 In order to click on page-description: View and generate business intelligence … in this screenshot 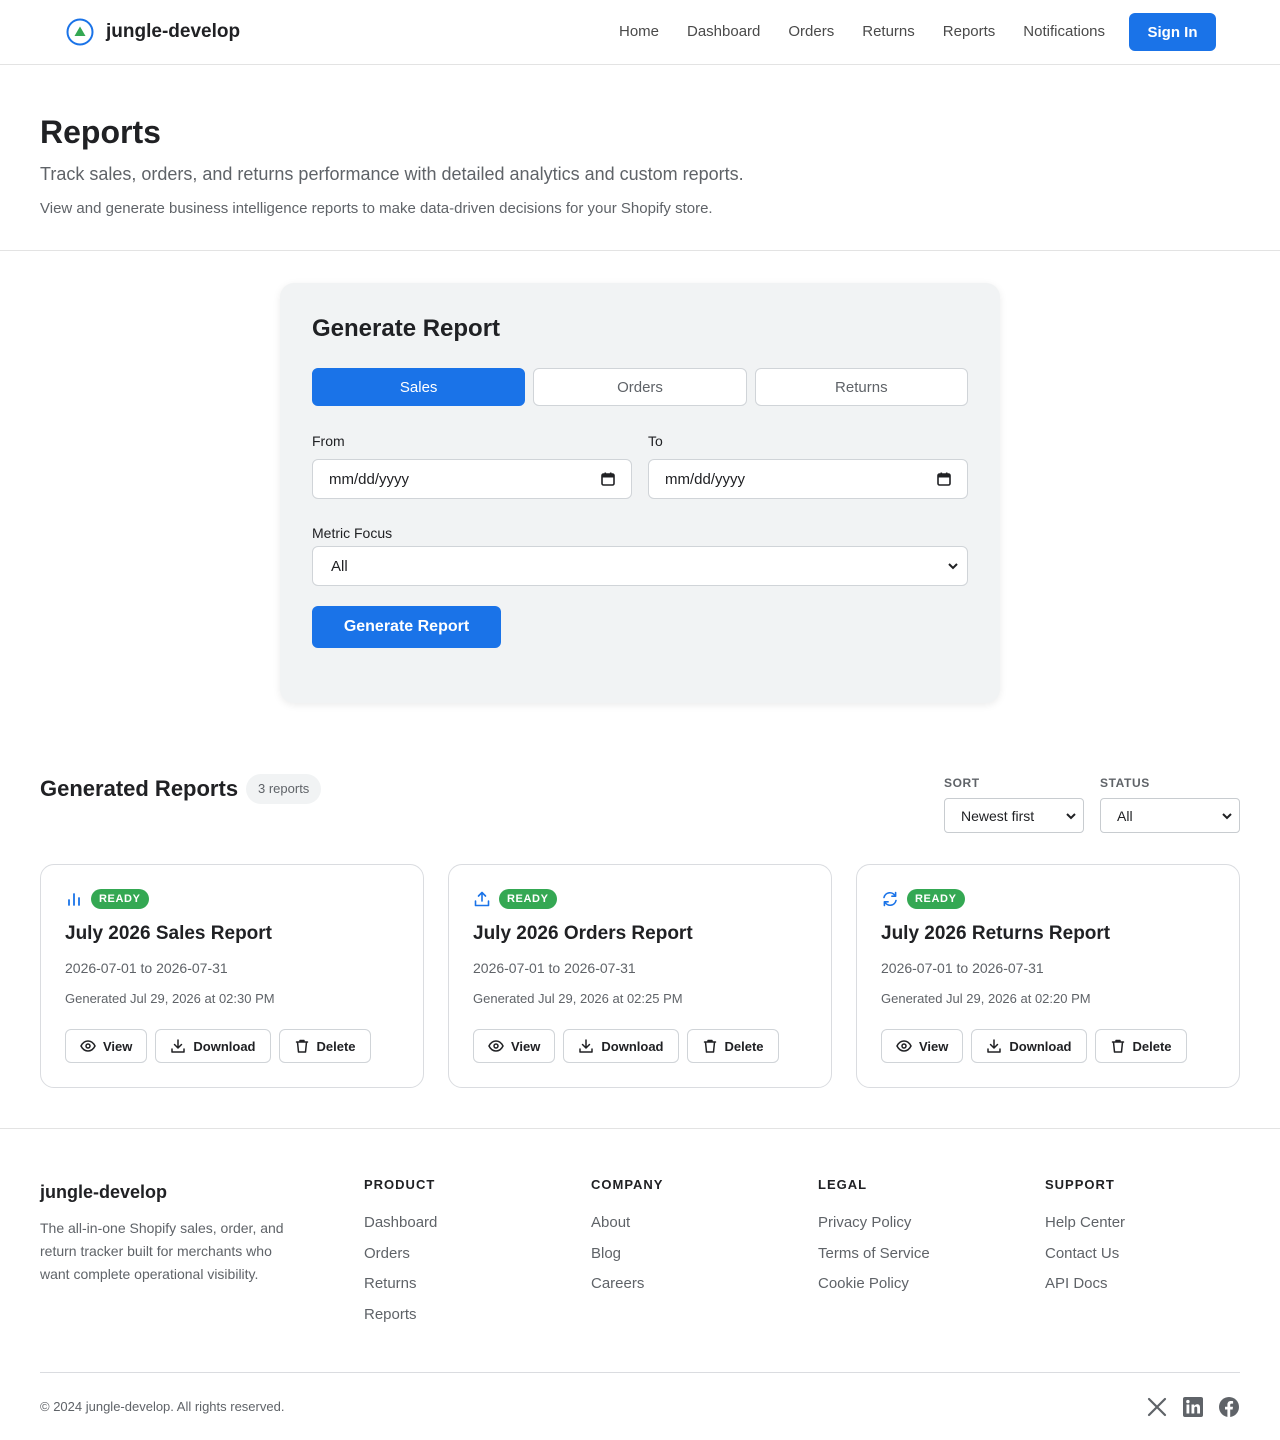, I will do `click(376, 208)`.